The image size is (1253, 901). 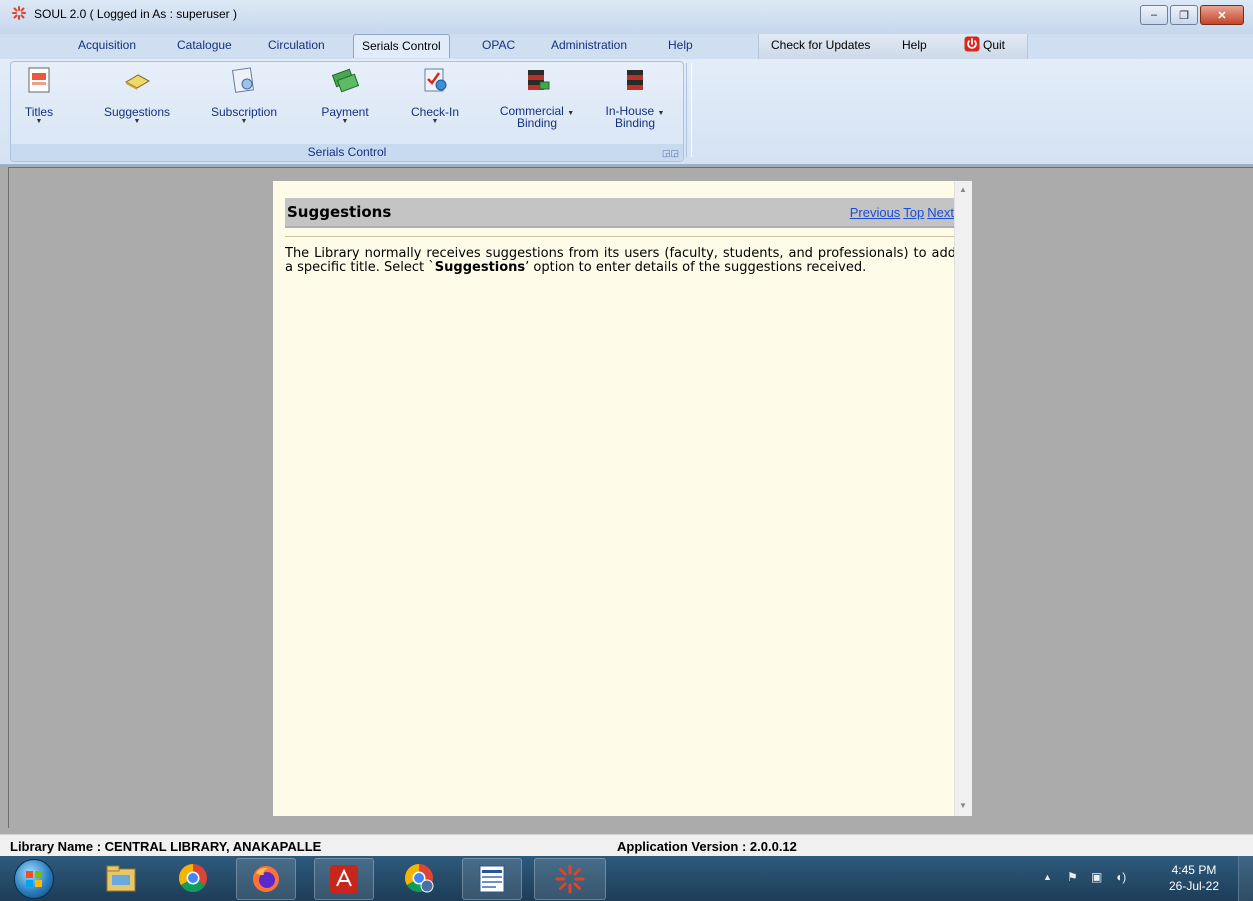 What do you see at coordinates (435, 112) in the screenshot?
I see `check-in-label: Check-In` at bounding box center [435, 112].